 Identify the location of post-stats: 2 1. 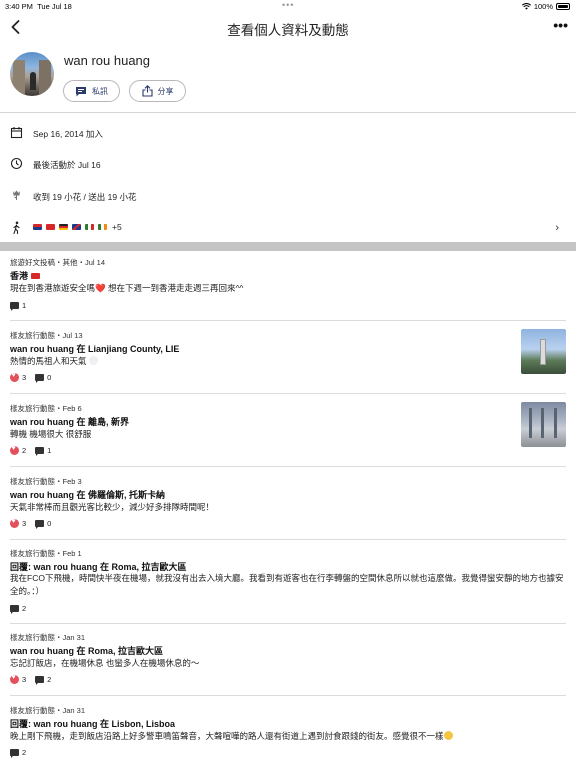
(30, 450).